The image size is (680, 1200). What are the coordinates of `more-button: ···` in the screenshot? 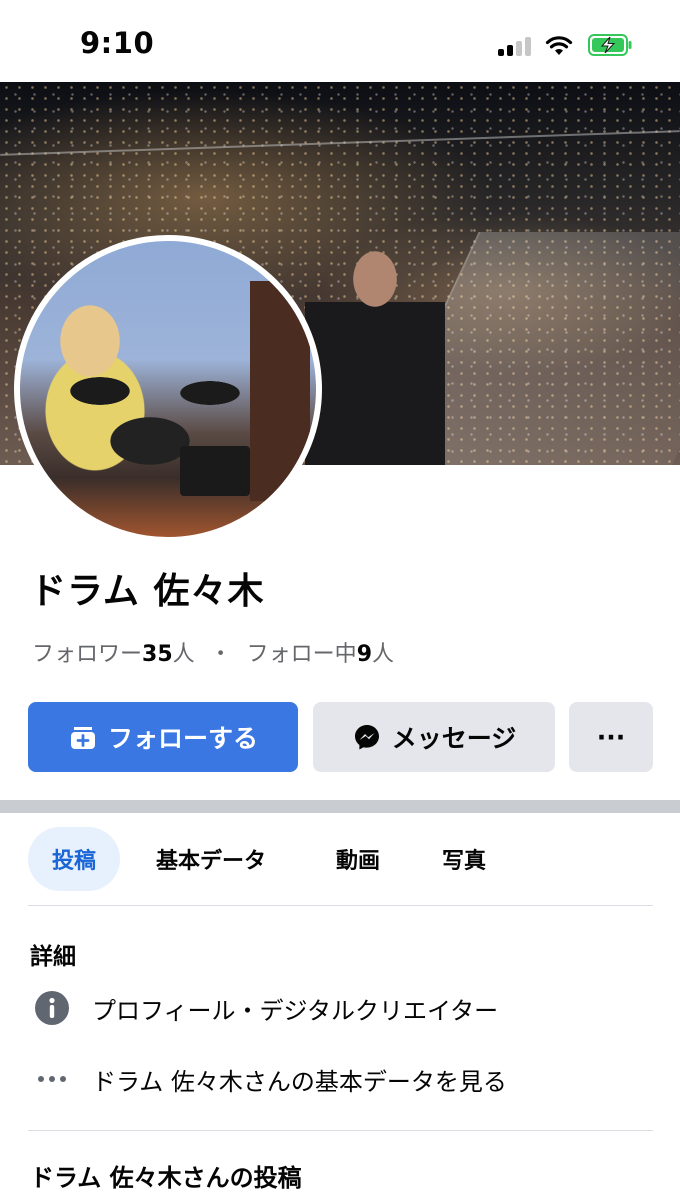 It's located at (611, 737).